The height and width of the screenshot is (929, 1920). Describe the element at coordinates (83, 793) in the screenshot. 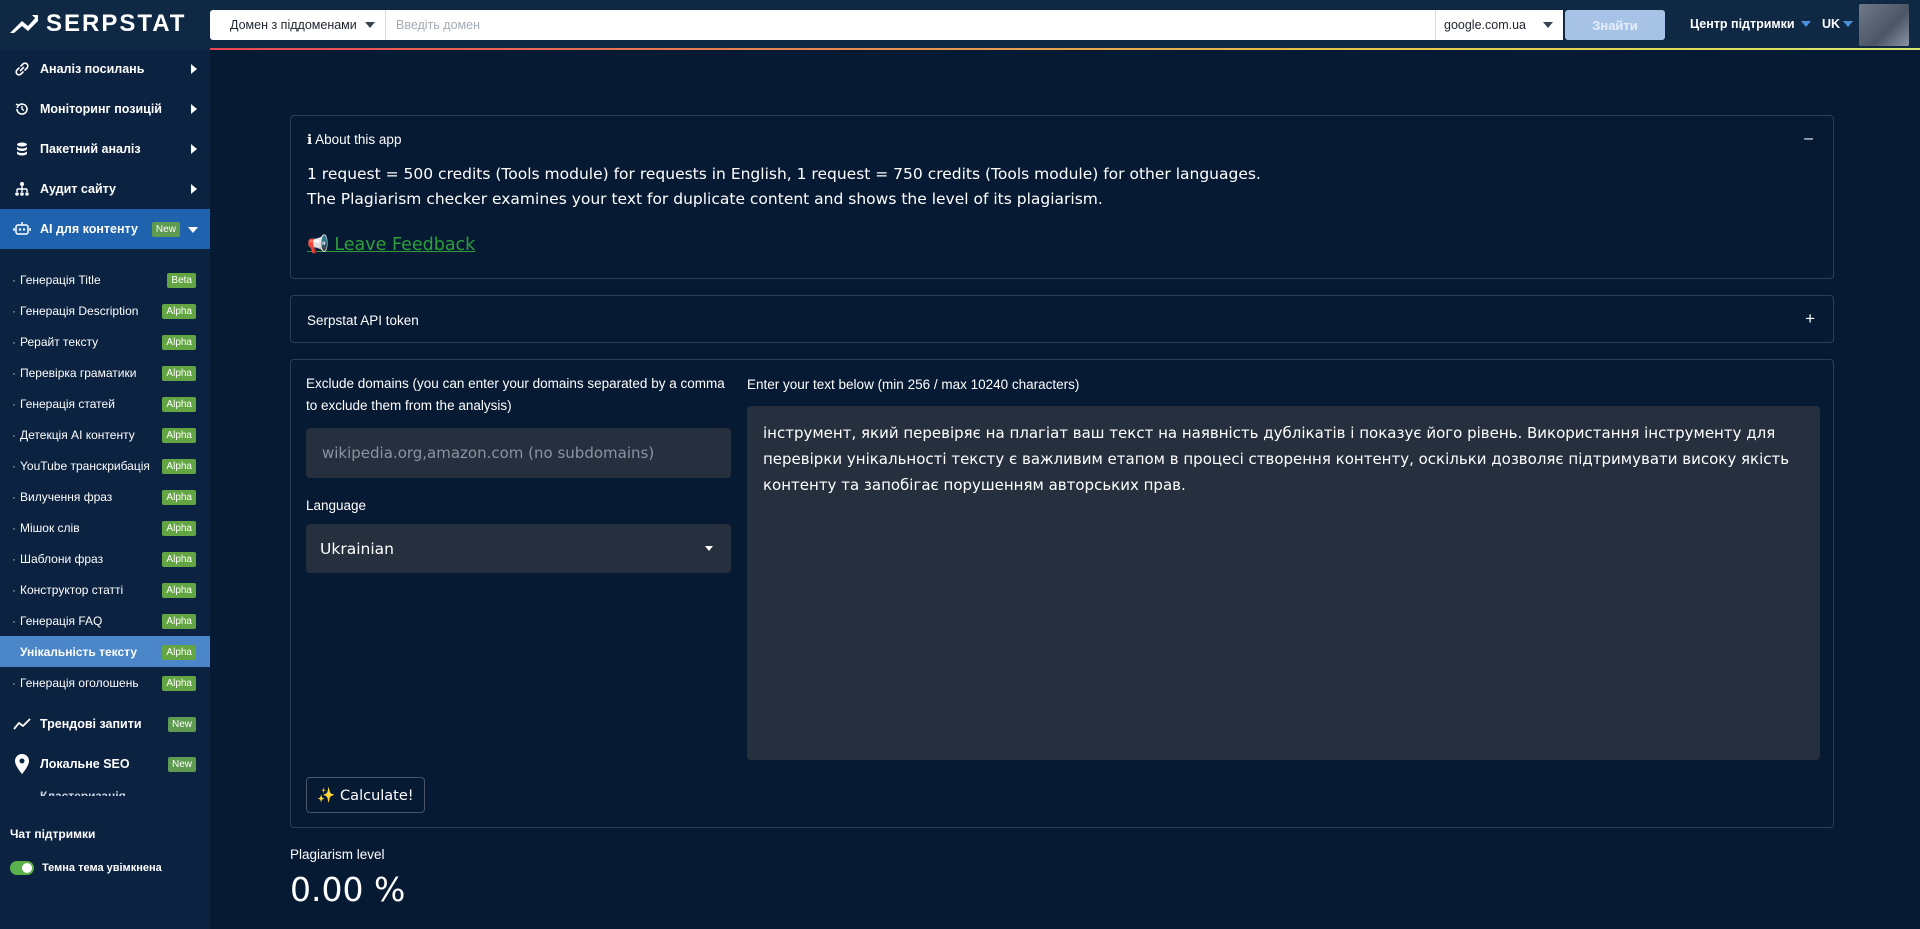

I see `sidebar-item-clustering: Кластеризація` at that location.